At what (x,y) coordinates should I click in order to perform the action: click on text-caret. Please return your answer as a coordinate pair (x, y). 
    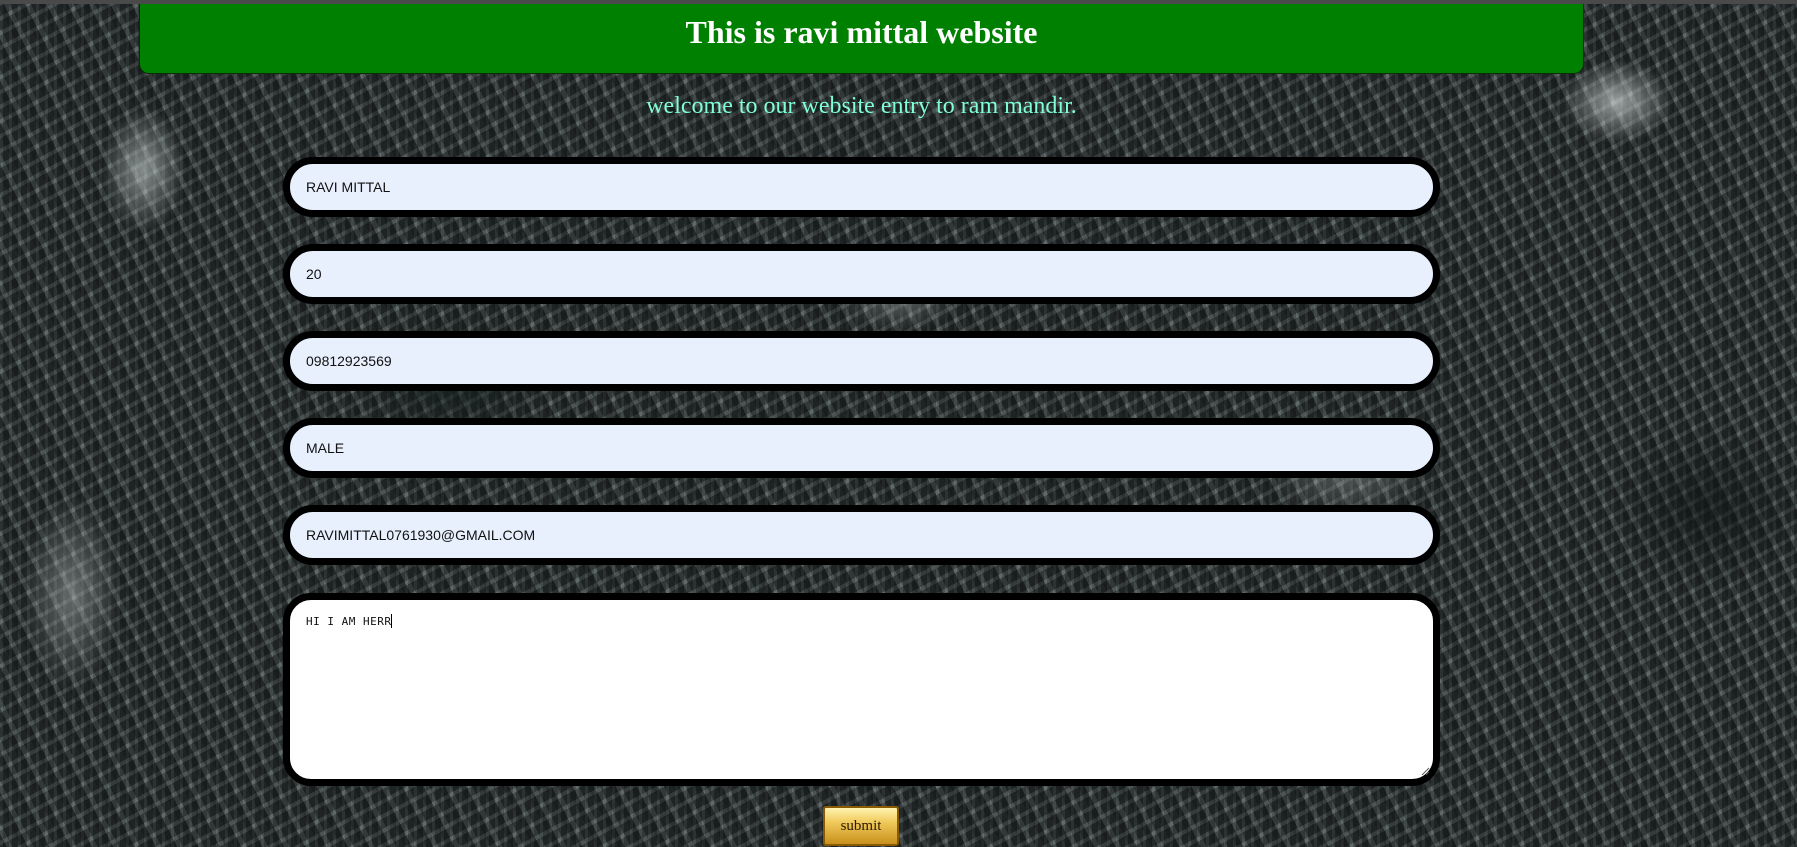
    Looking at the image, I should click on (392, 621).